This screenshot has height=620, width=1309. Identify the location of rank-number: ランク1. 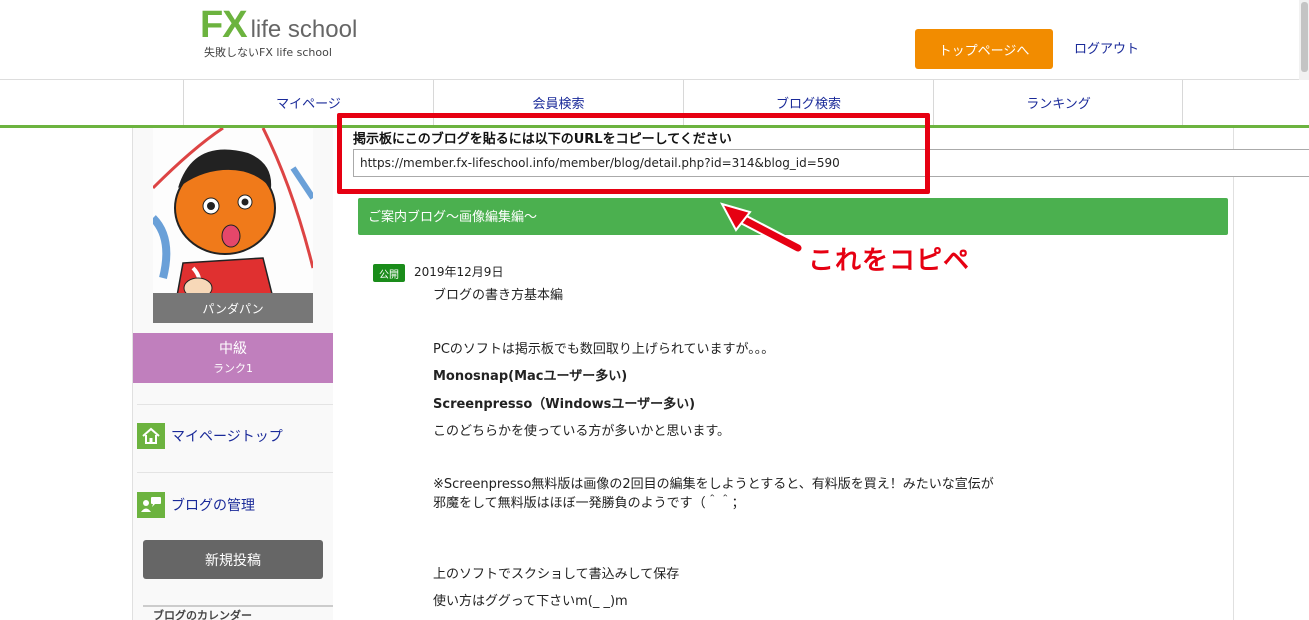
(233, 368).